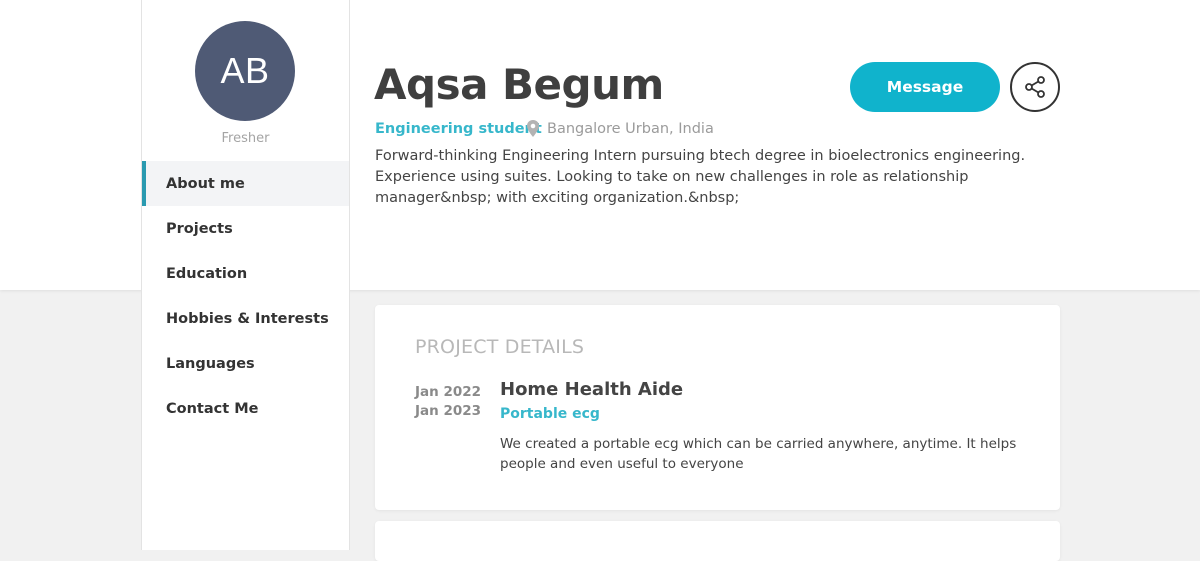 Image resolution: width=1200 pixels, height=561 pixels. I want to click on location-pin-icon, so click(533, 128).